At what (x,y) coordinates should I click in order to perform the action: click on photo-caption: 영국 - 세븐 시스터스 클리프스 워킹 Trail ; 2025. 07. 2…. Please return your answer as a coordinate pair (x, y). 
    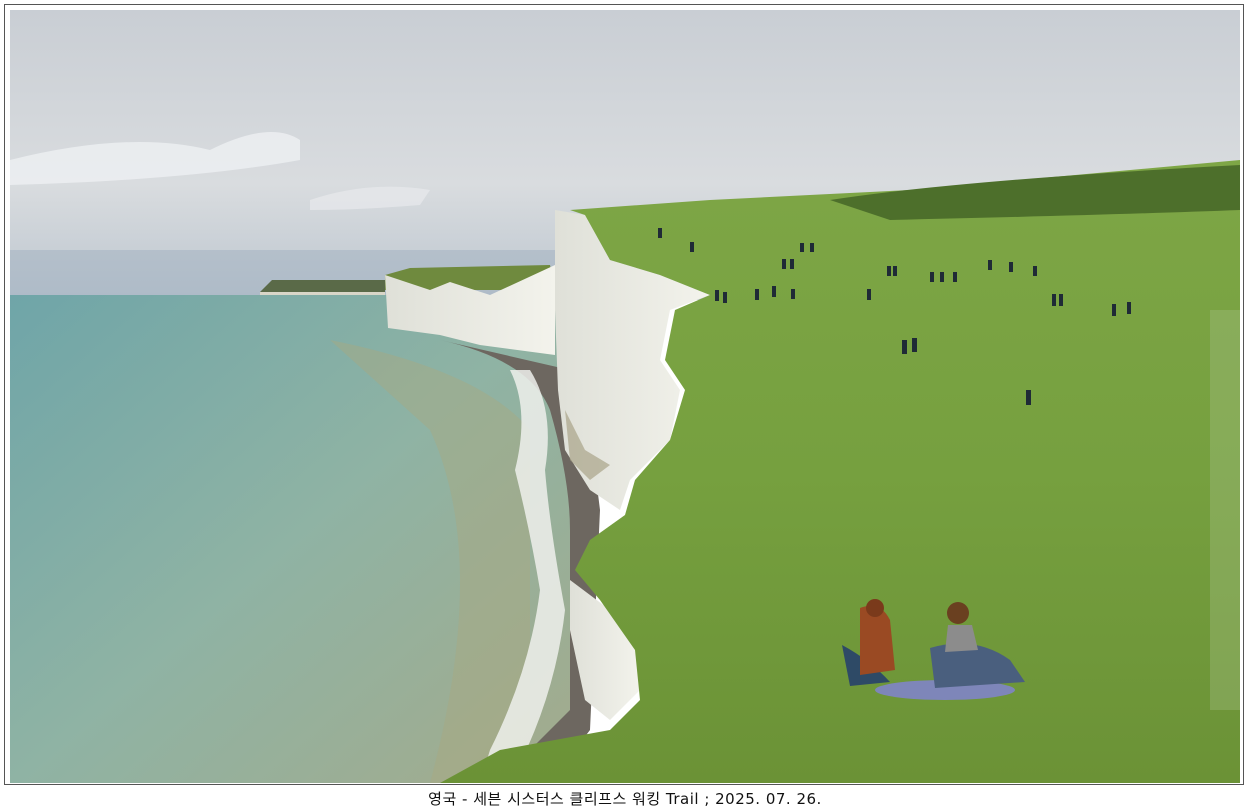
    Looking at the image, I should click on (625, 799).